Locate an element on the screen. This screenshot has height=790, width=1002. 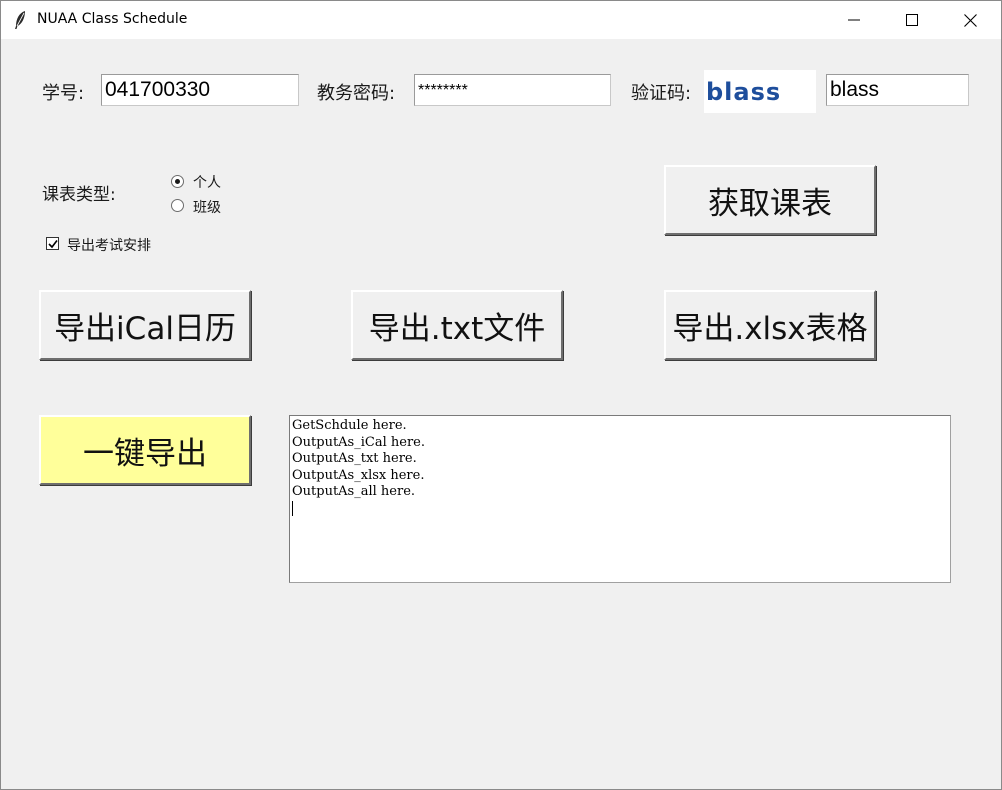
password-input is located at coordinates (512, 90).